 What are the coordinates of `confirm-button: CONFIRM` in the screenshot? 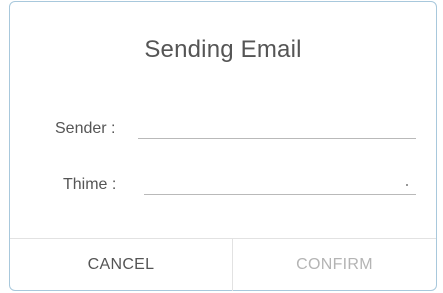 It's located at (334, 265).